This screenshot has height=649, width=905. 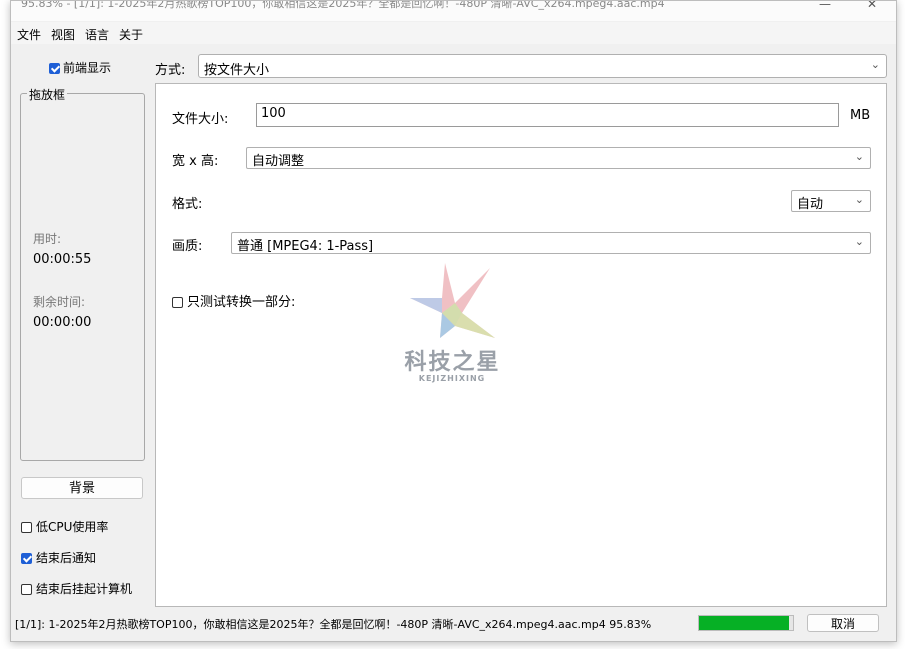 What do you see at coordinates (47, 94) in the screenshot?
I see `drop-box-label: 拖放框` at bounding box center [47, 94].